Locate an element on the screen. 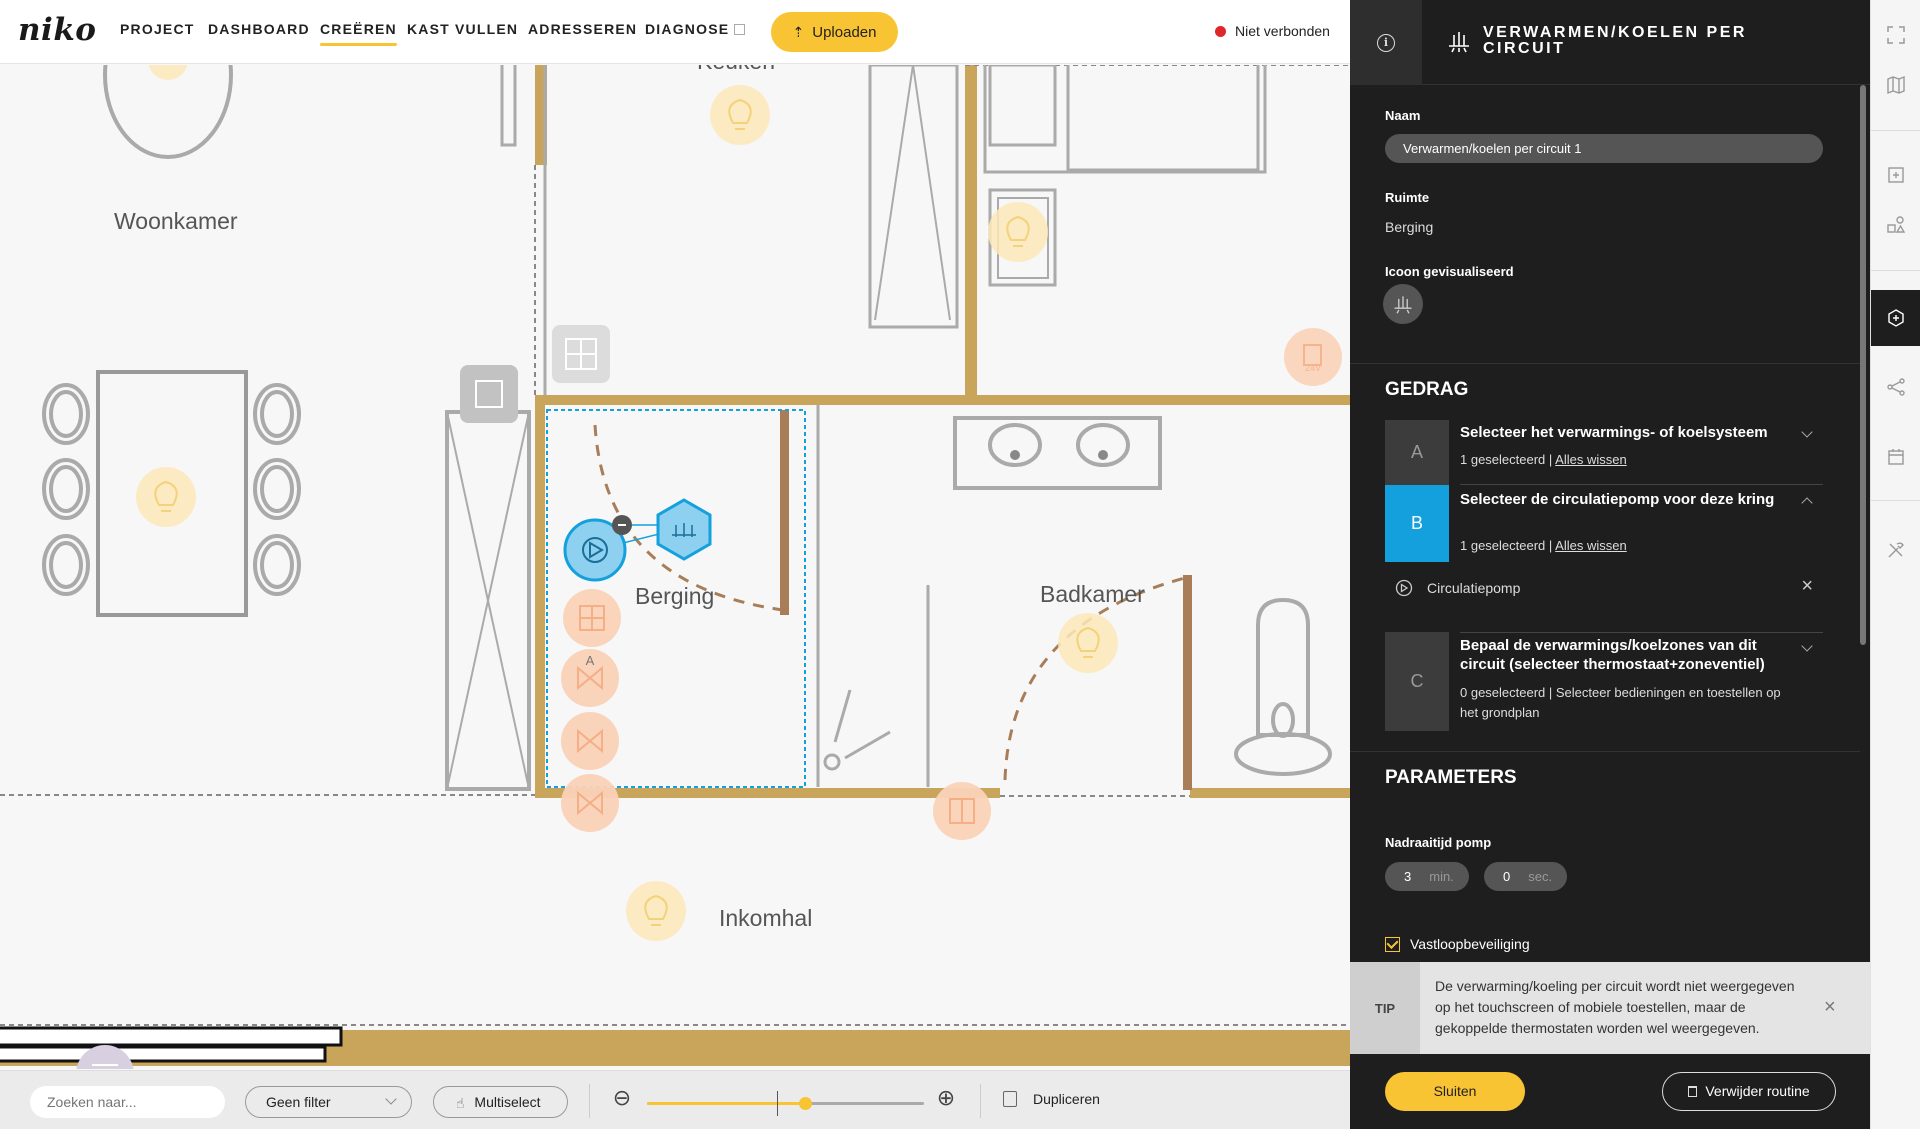  shapes-icon-glyph is located at coordinates (1896, 224).